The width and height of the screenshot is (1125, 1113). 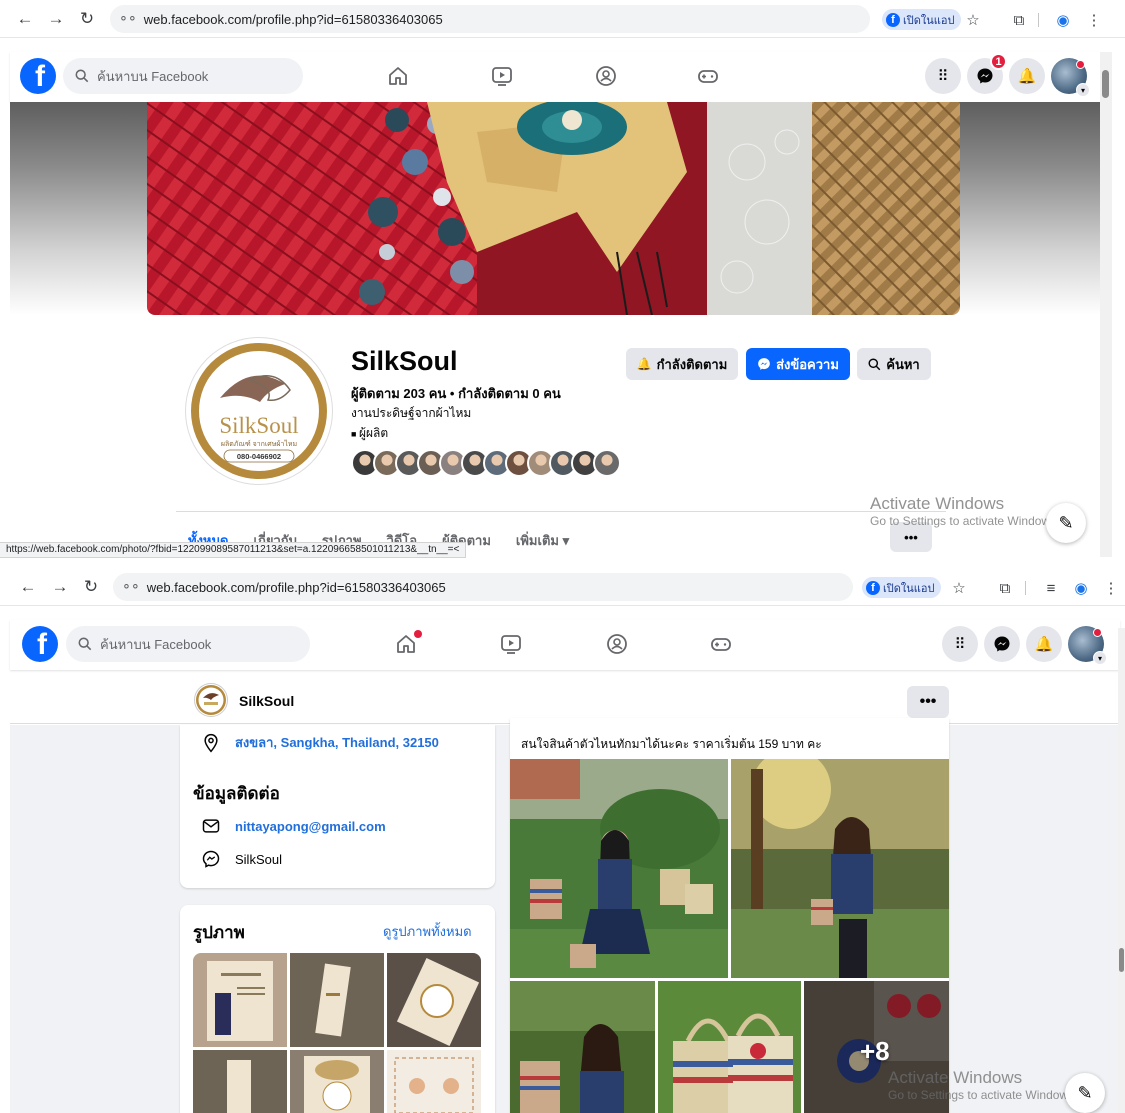 I want to click on product-photo, so click(x=434, y=1000).